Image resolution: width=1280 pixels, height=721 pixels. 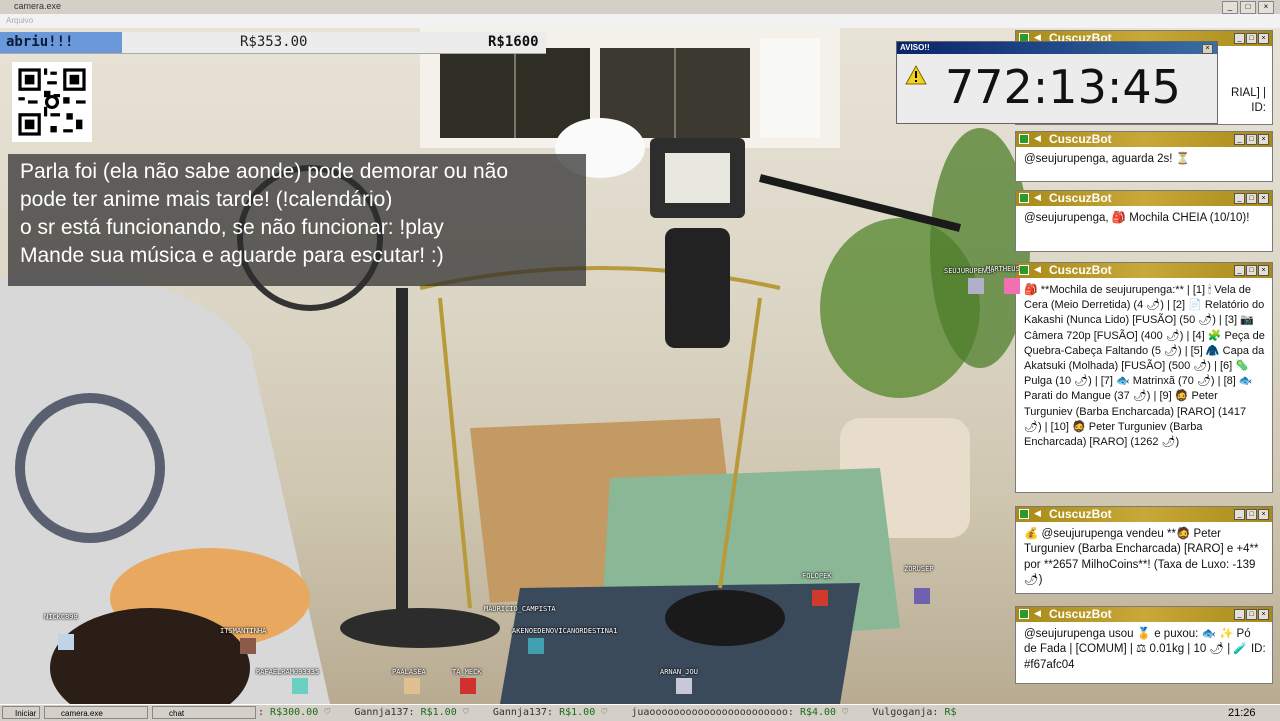 I want to click on menu-file: Arquivo, so click(x=19, y=20).